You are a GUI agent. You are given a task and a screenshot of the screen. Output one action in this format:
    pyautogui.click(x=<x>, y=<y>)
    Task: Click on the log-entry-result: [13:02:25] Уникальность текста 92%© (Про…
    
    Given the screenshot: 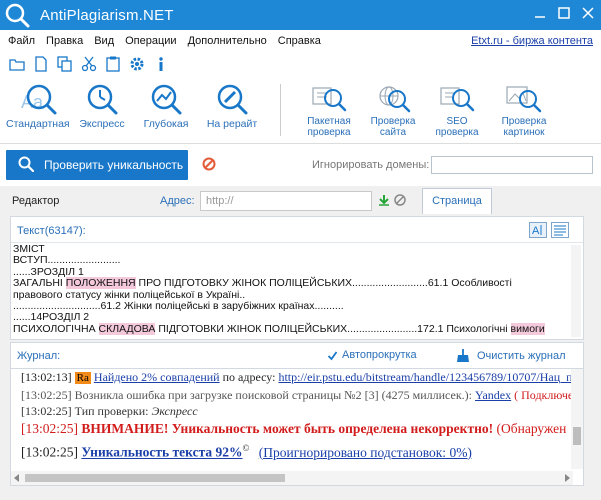 What is the action you would take?
    pyautogui.click(x=246, y=451)
    